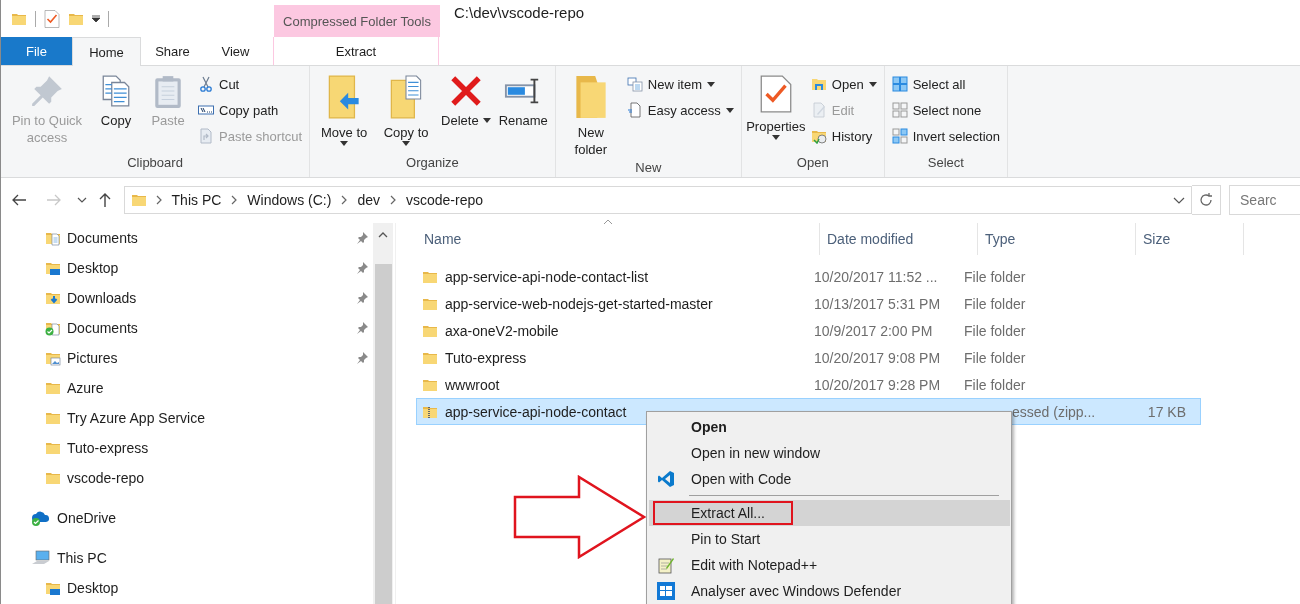 This screenshot has width=1300, height=604. Describe the element at coordinates (93, 358) in the screenshot. I see `sidebar-label: Pictures` at that location.